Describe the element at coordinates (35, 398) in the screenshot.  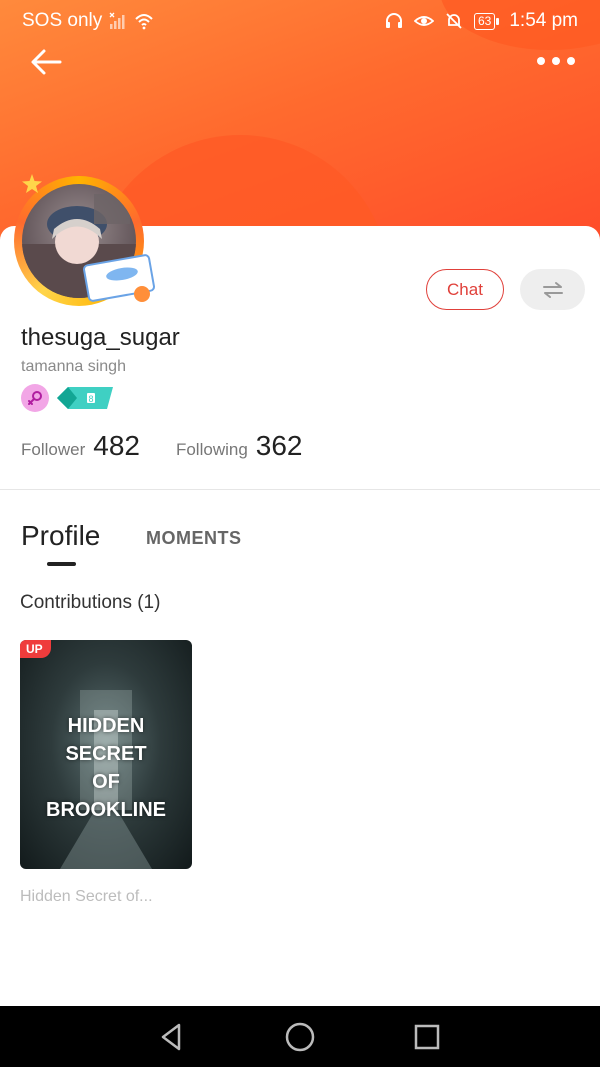
I see `female-icon` at that location.